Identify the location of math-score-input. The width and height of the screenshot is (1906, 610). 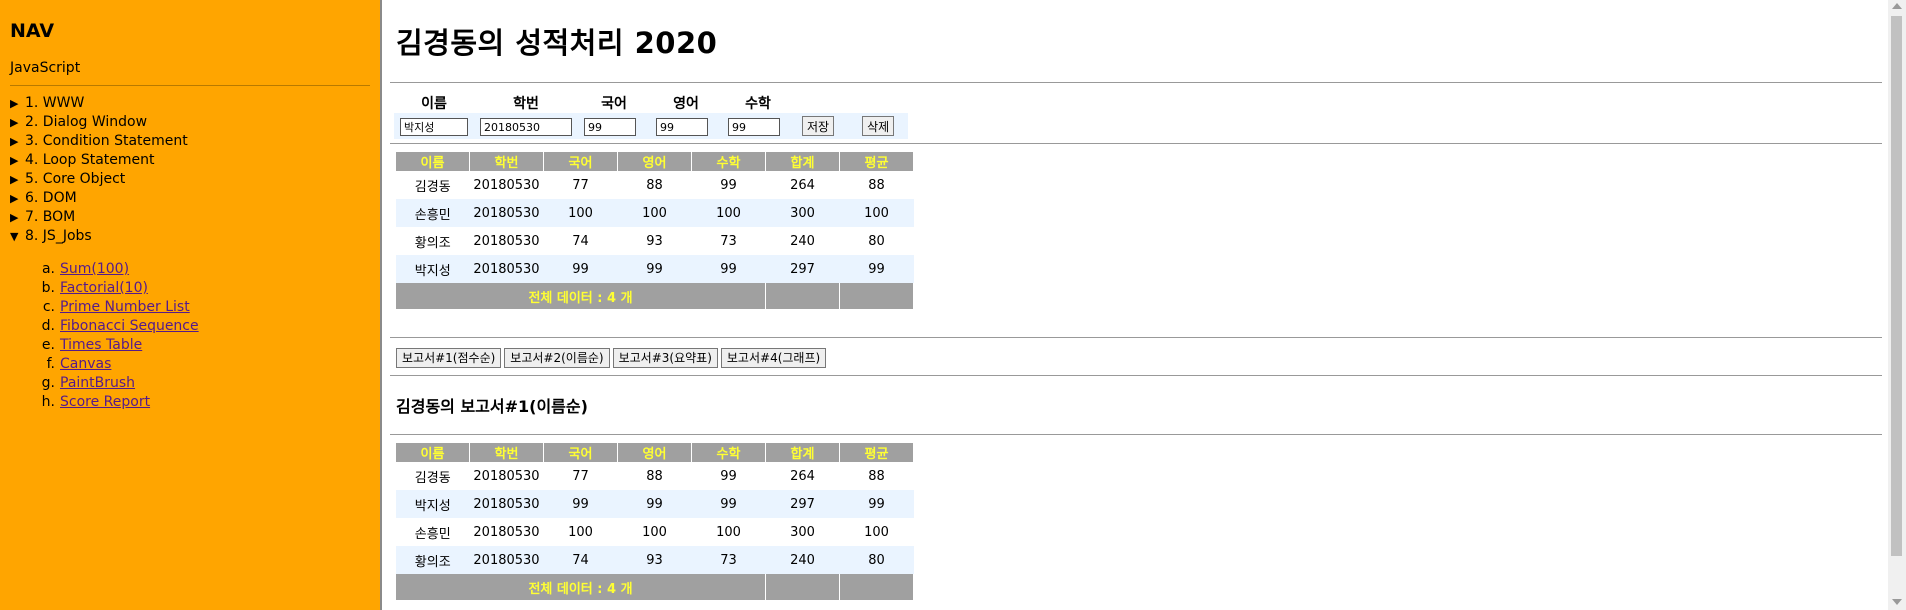
(754, 127).